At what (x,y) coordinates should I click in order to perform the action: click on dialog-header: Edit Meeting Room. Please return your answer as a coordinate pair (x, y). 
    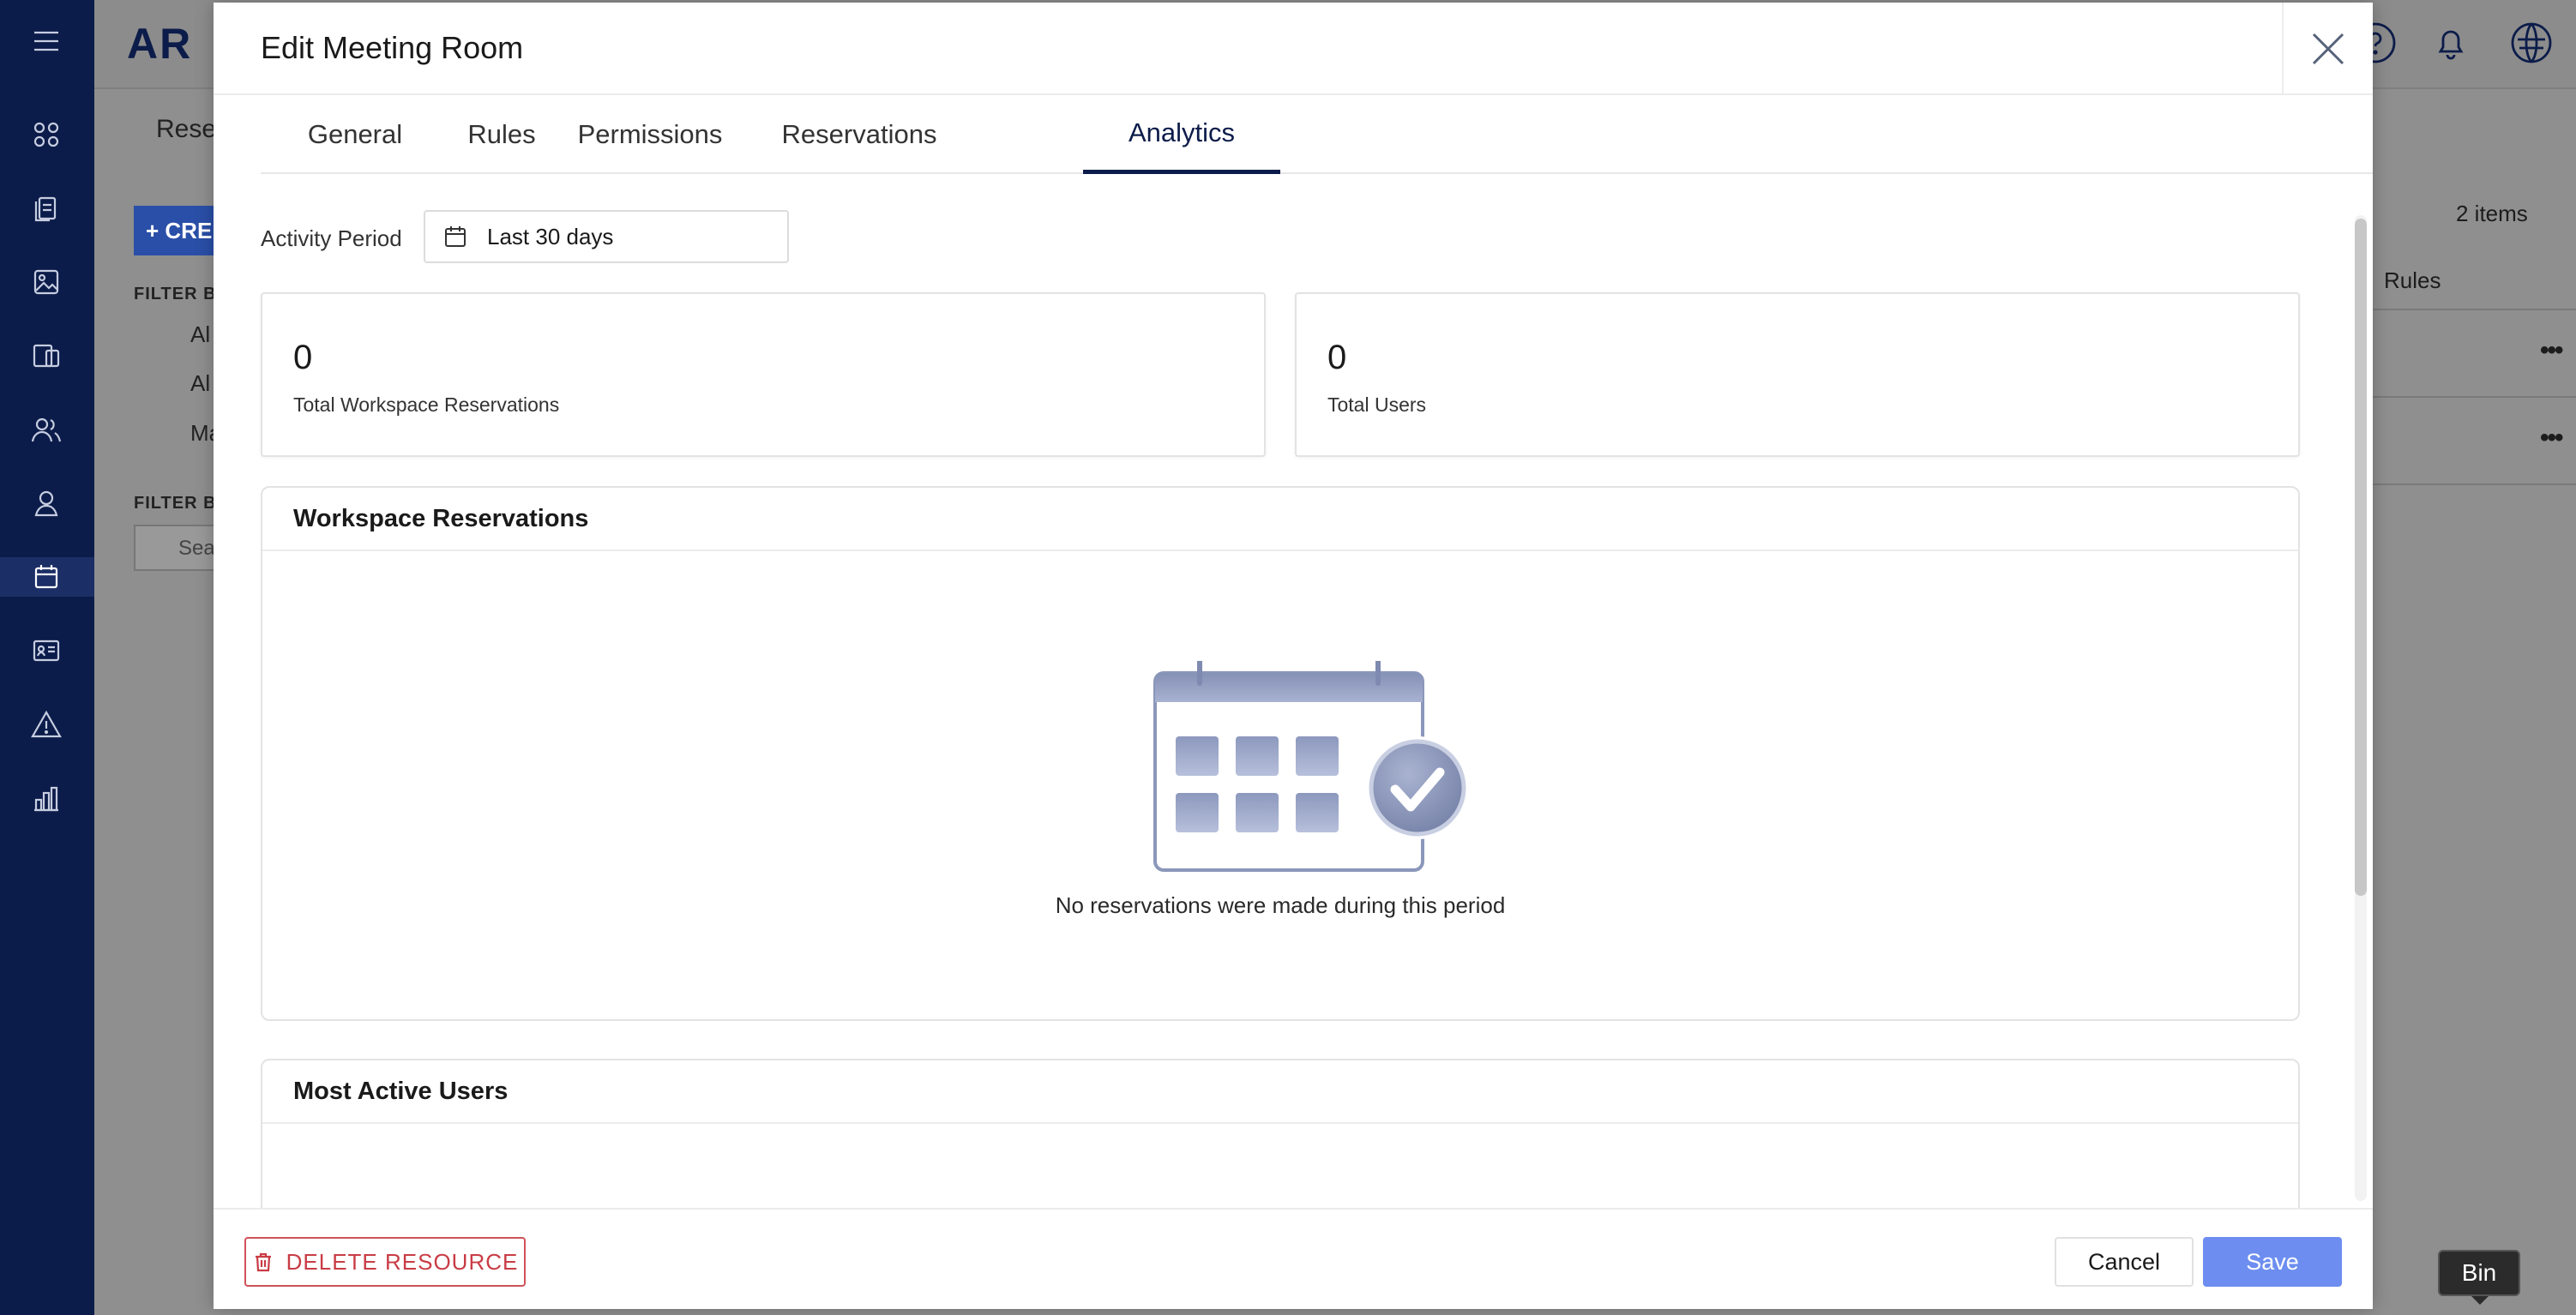
    Looking at the image, I should click on (1293, 49).